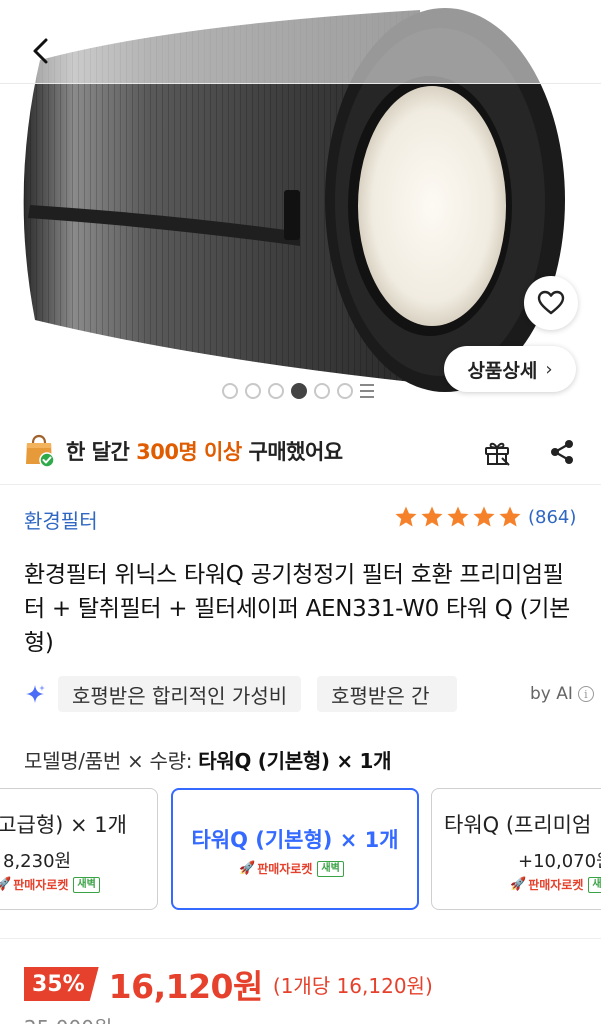 The height and width of the screenshot is (1024, 601). I want to click on top-bar, so click(300, 42).